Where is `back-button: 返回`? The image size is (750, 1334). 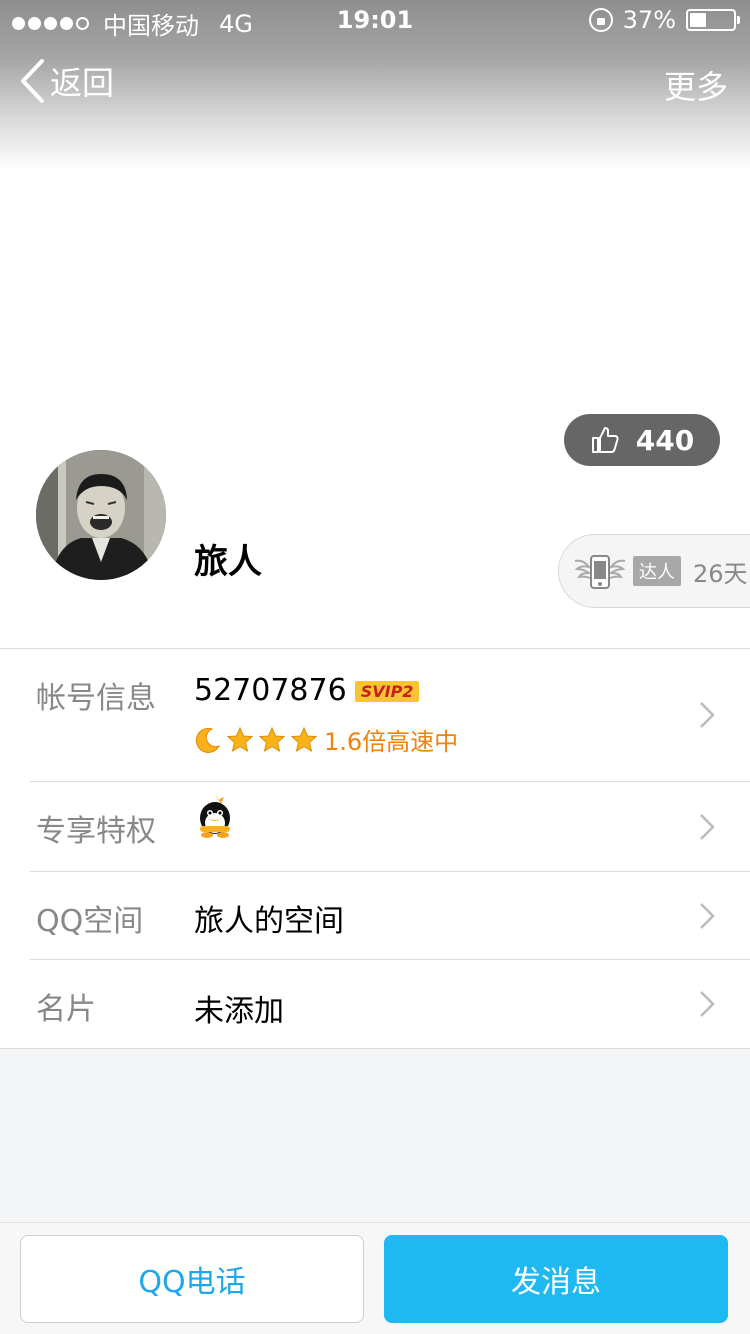
back-button: 返回 is located at coordinates (66, 81).